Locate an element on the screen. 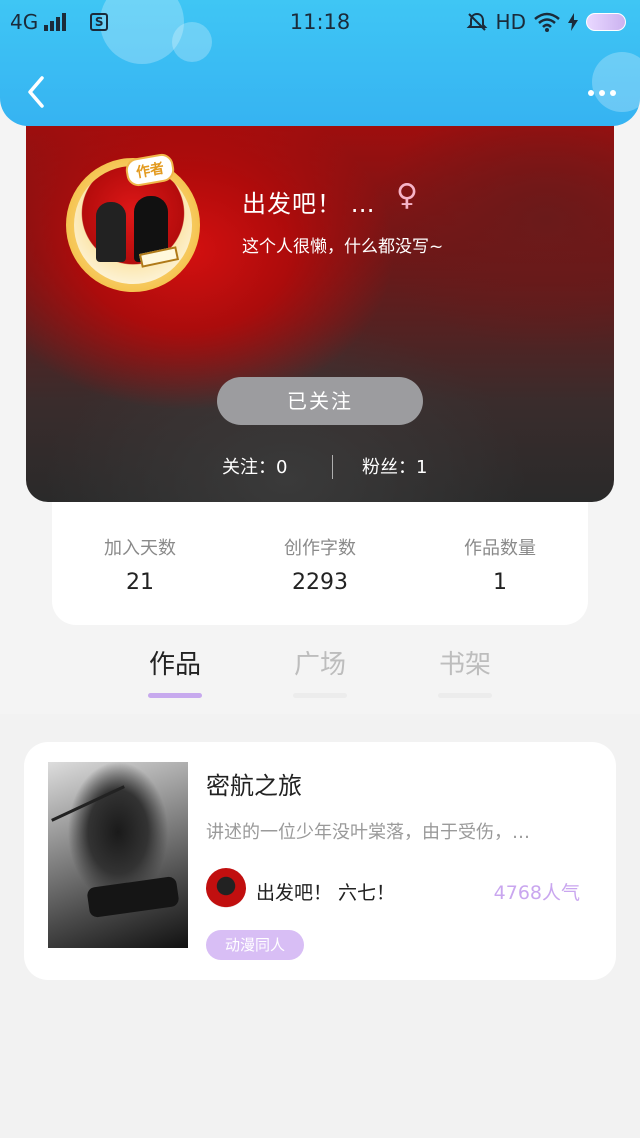  fans-count: 粉丝：1 is located at coordinates (394, 466).